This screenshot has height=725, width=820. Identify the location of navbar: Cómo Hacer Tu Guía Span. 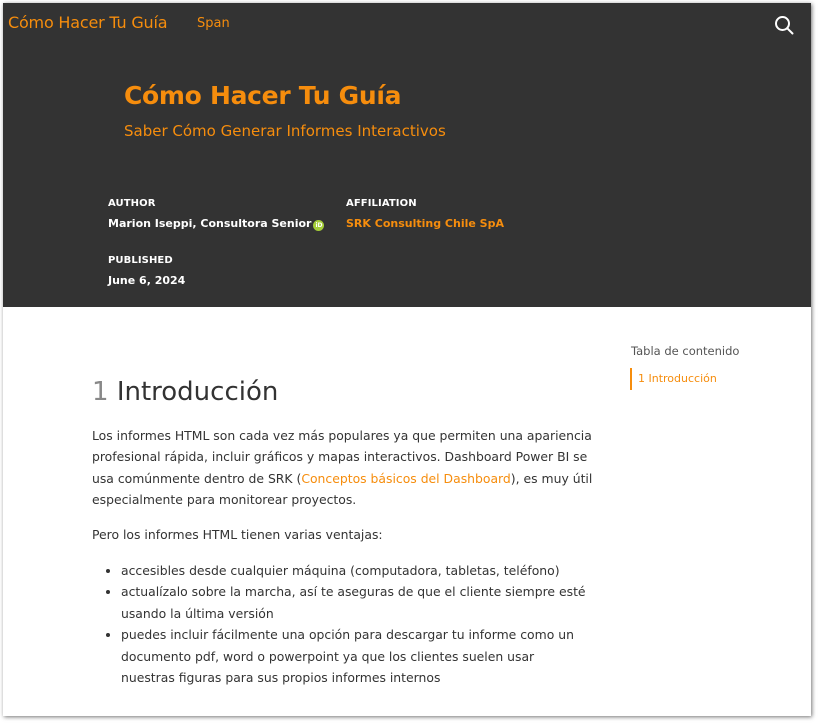
(407, 24).